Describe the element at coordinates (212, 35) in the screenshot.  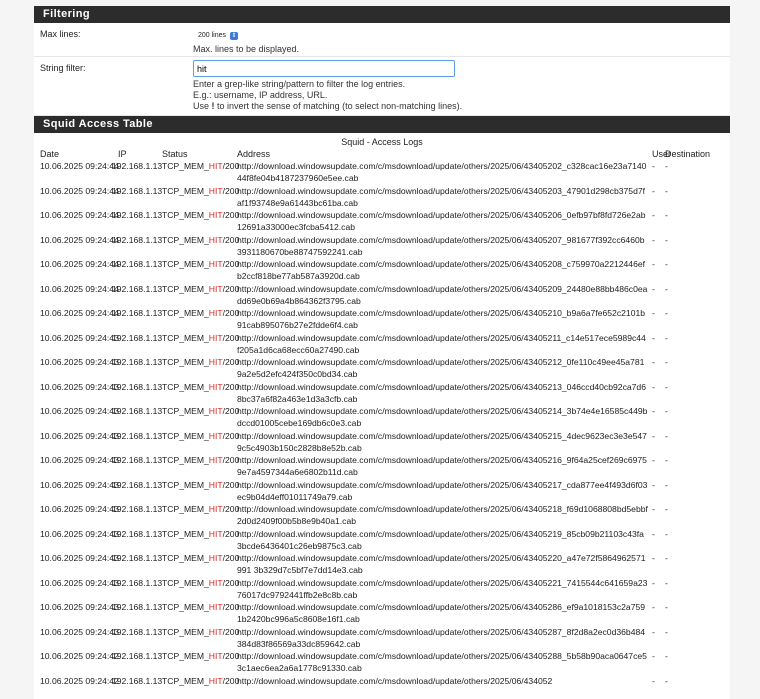
I see `max-lines-value: 200 lines` at that location.